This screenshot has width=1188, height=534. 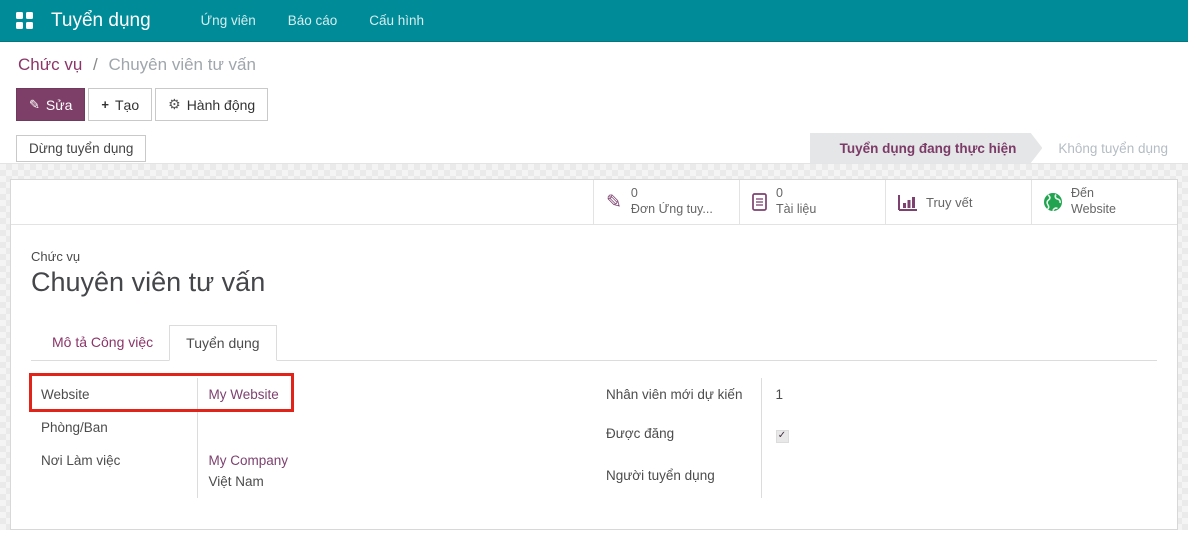 What do you see at coordinates (102, 343) in the screenshot?
I see `tab-job-description: Mô tả Công việc` at bounding box center [102, 343].